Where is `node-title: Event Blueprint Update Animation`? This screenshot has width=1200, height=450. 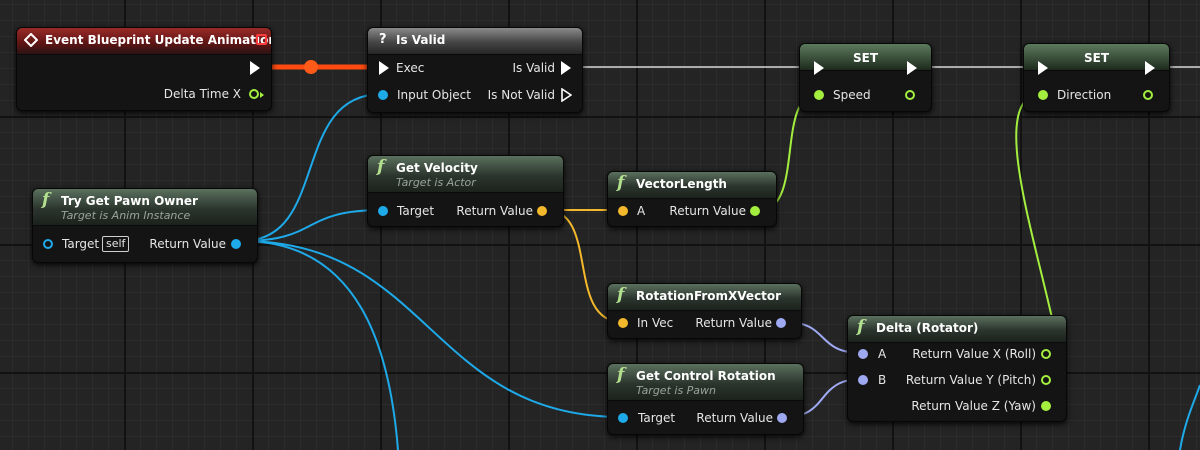 node-title: Event Blueprint Update Animation is located at coordinates (158, 40).